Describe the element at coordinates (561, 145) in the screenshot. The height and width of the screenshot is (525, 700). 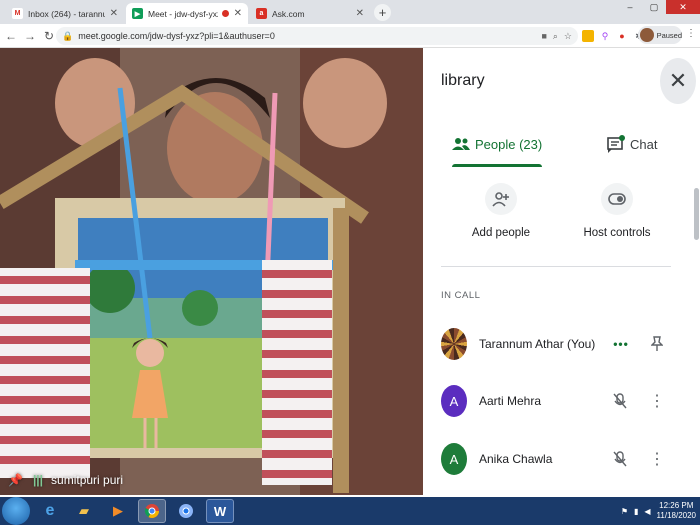
I see `panel-tabs: People (23) Chat` at that location.